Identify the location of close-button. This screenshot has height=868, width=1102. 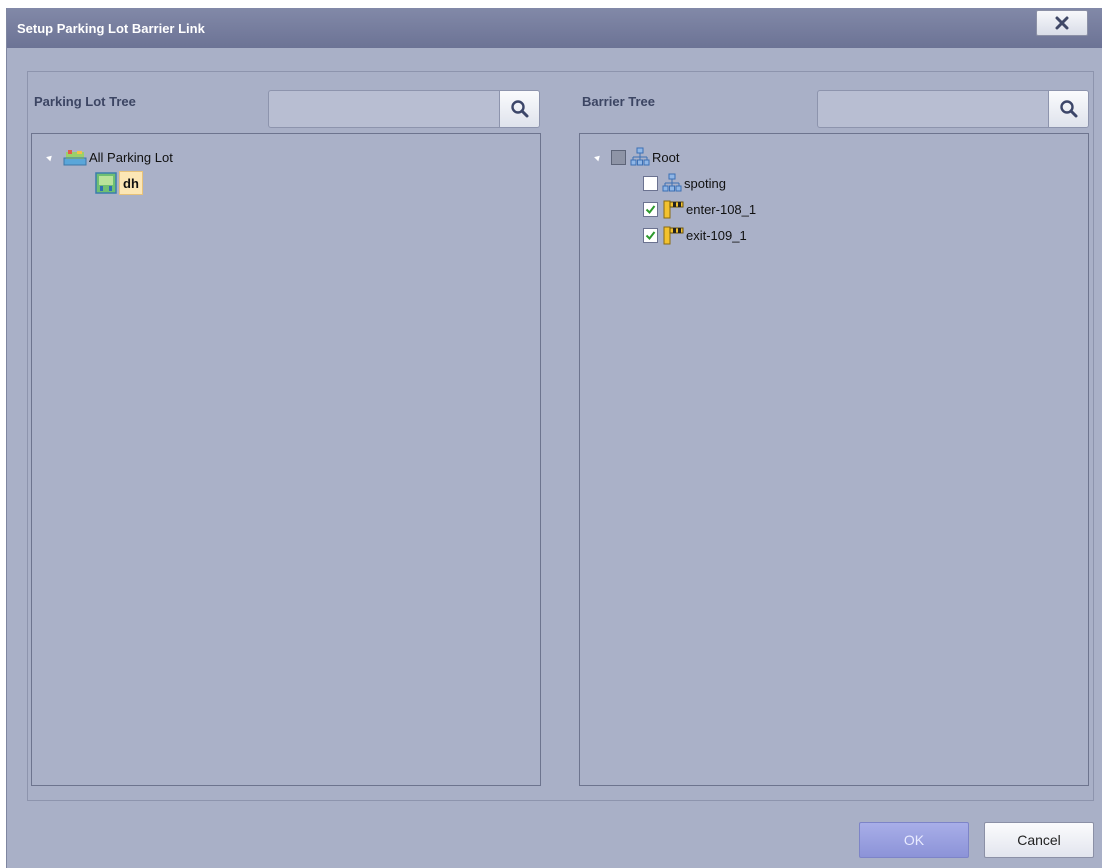
(1062, 23).